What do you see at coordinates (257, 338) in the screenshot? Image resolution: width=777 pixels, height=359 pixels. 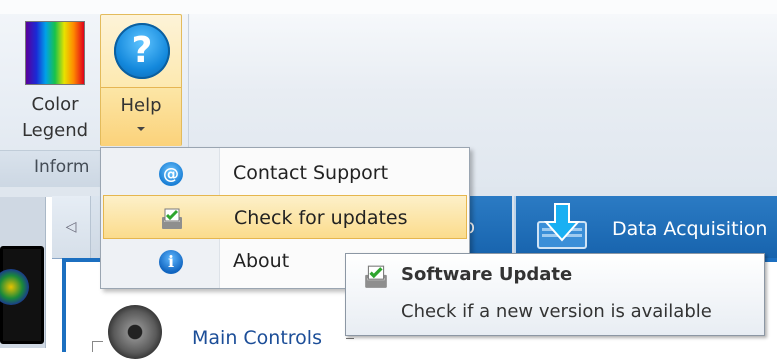 I see `section-title: Main Controls` at bounding box center [257, 338].